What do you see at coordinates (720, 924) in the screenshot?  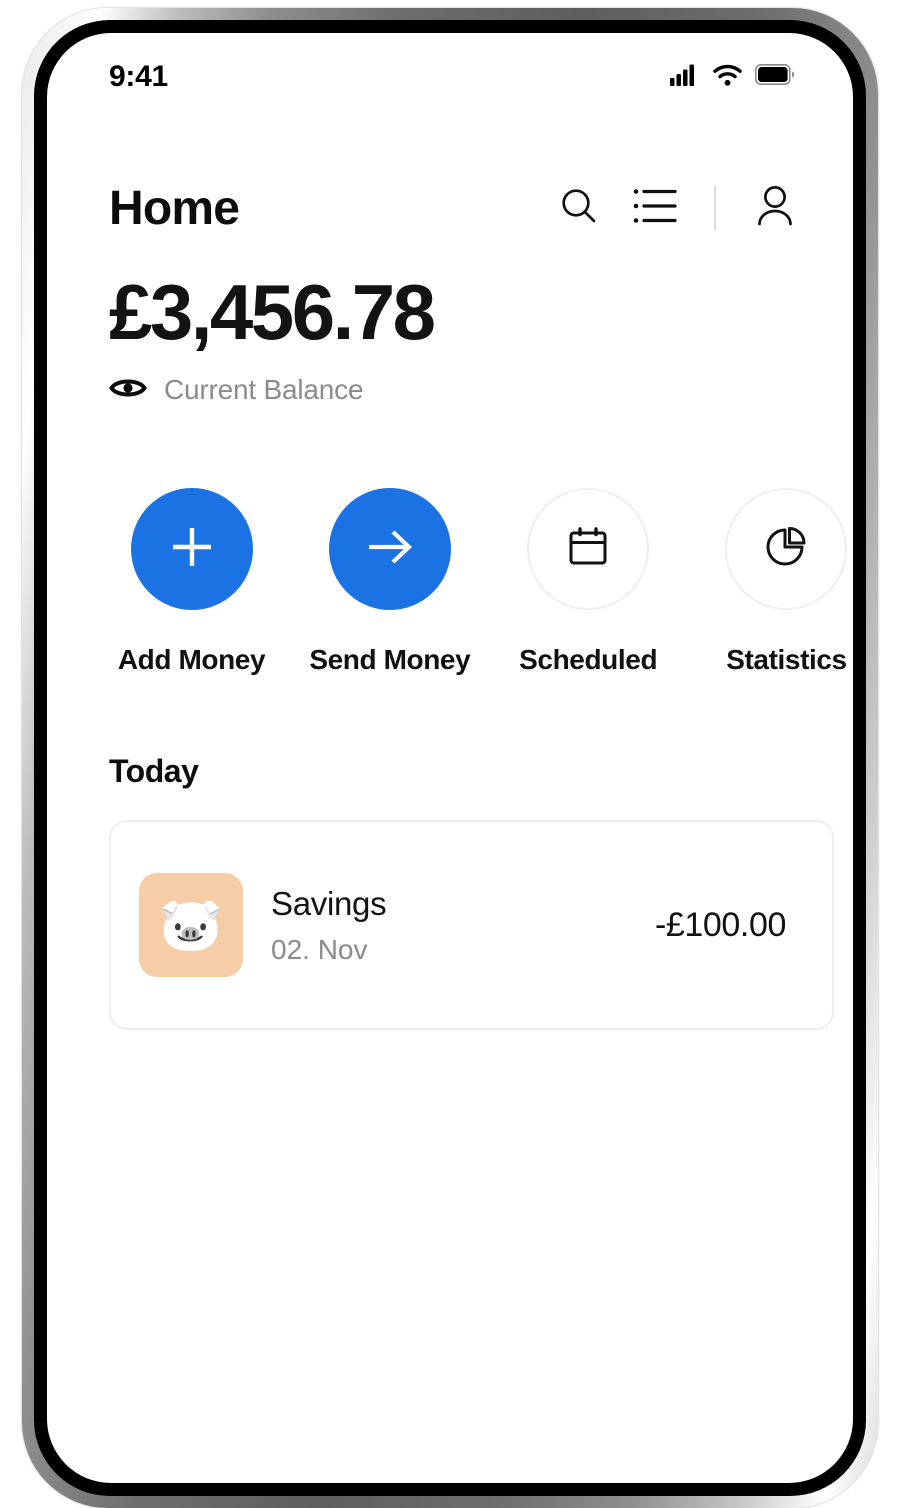 I see `transaction-amount: -£100.00` at bounding box center [720, 924].